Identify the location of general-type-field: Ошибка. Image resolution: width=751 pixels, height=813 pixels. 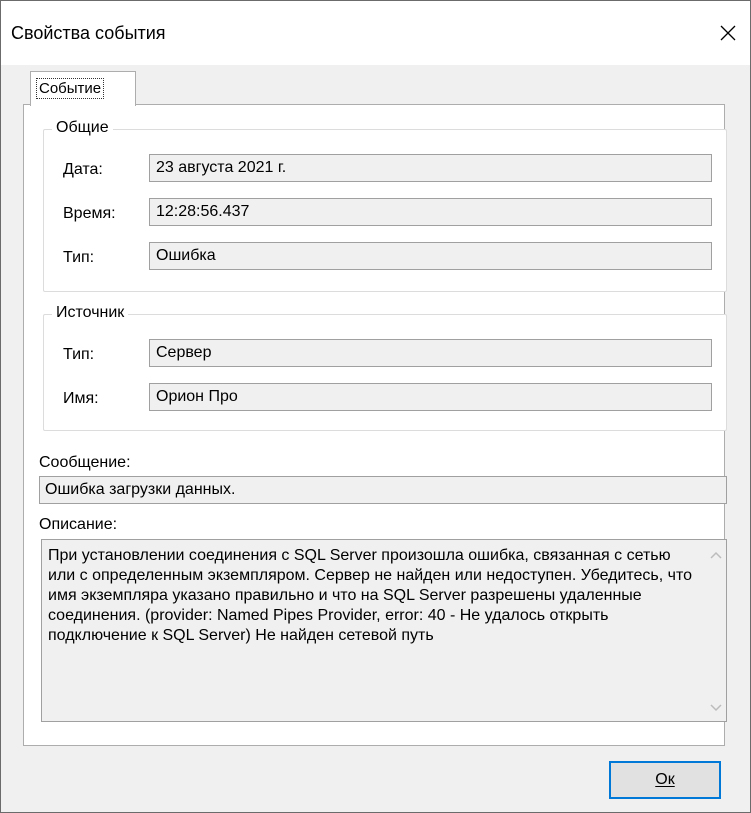
(430, 256).